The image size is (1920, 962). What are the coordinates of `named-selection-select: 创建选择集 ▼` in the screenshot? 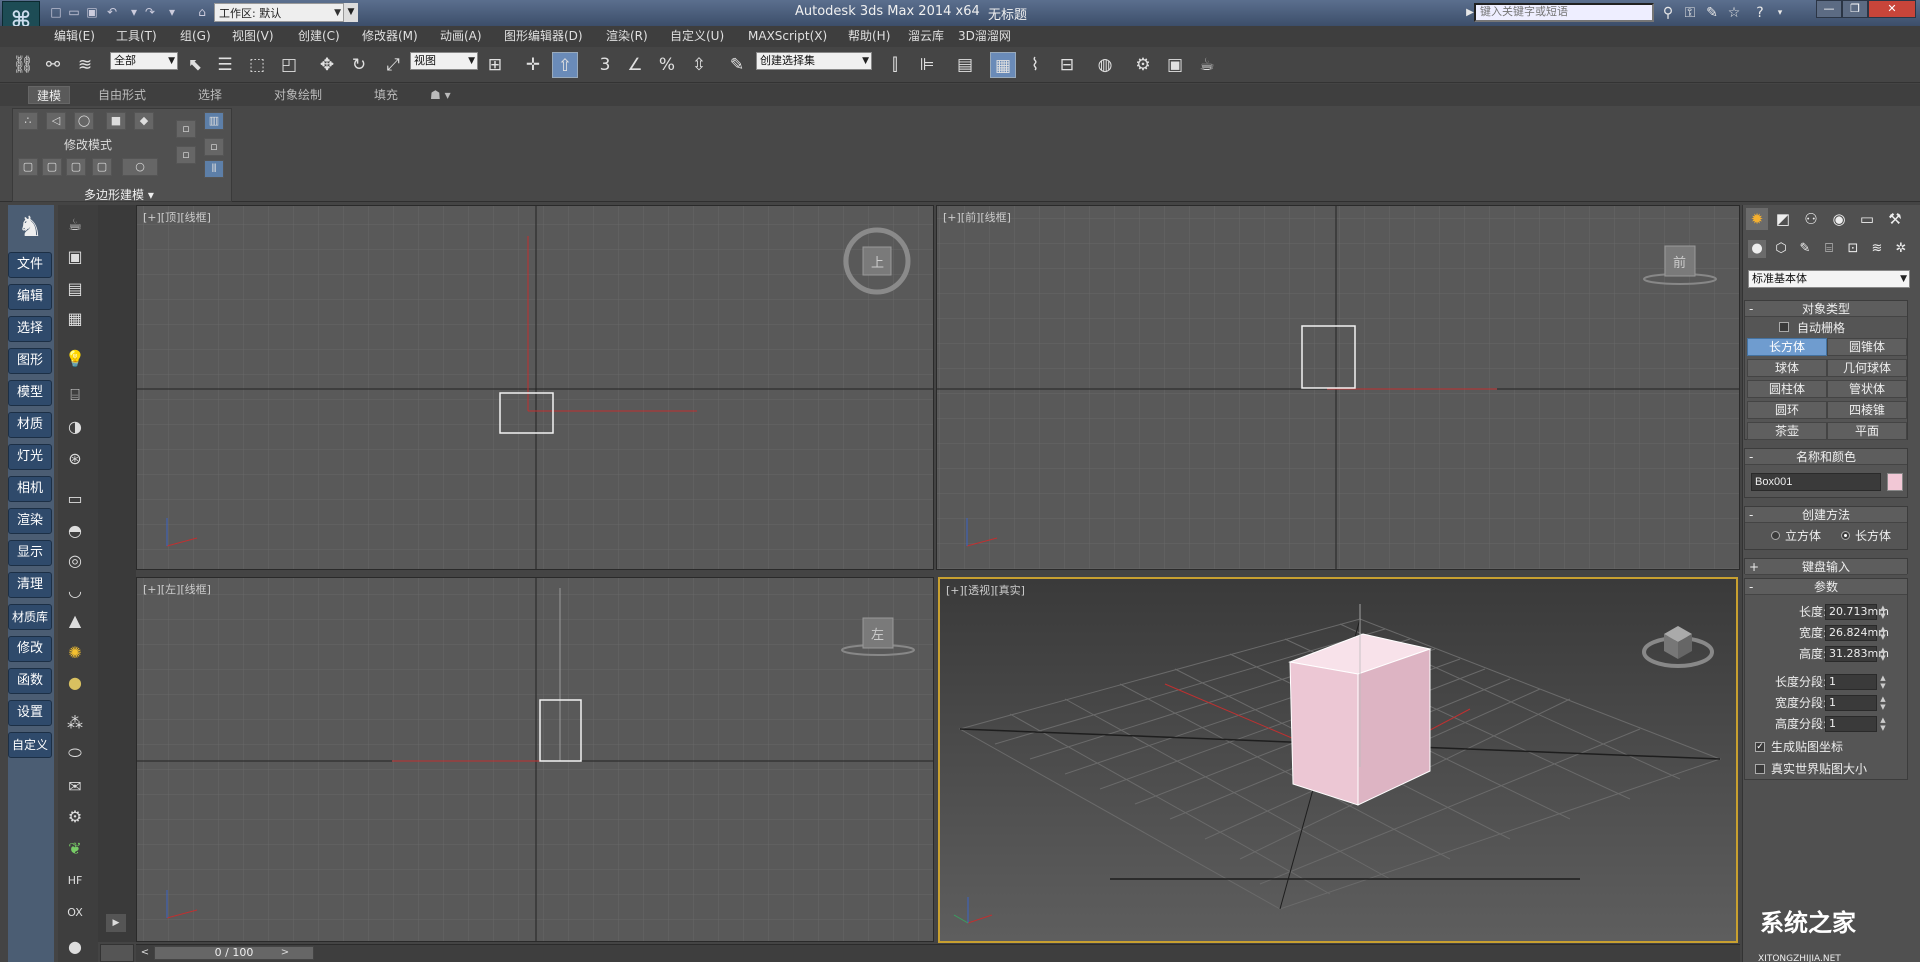 It's located at (814, 61).